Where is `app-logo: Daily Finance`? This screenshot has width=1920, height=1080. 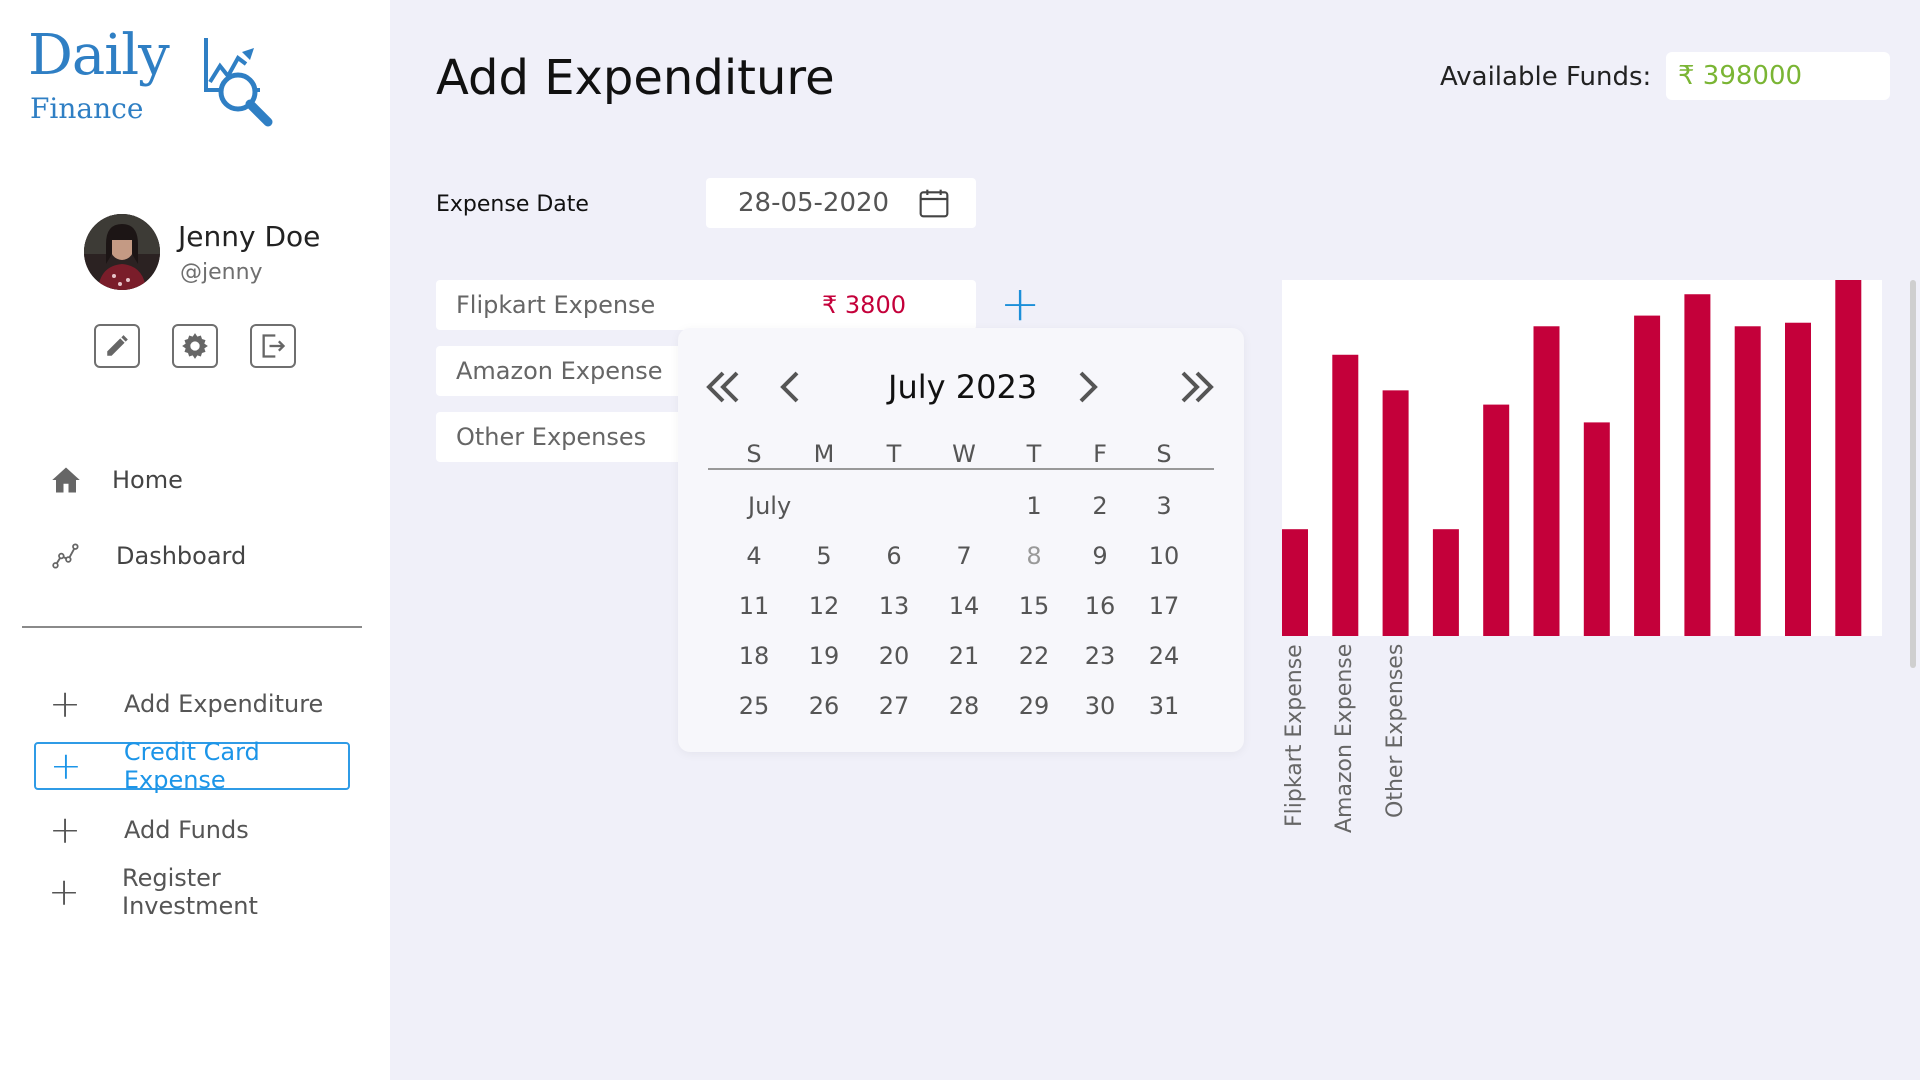
app-logo: Daily Finance is located at coordinates (158, 75).